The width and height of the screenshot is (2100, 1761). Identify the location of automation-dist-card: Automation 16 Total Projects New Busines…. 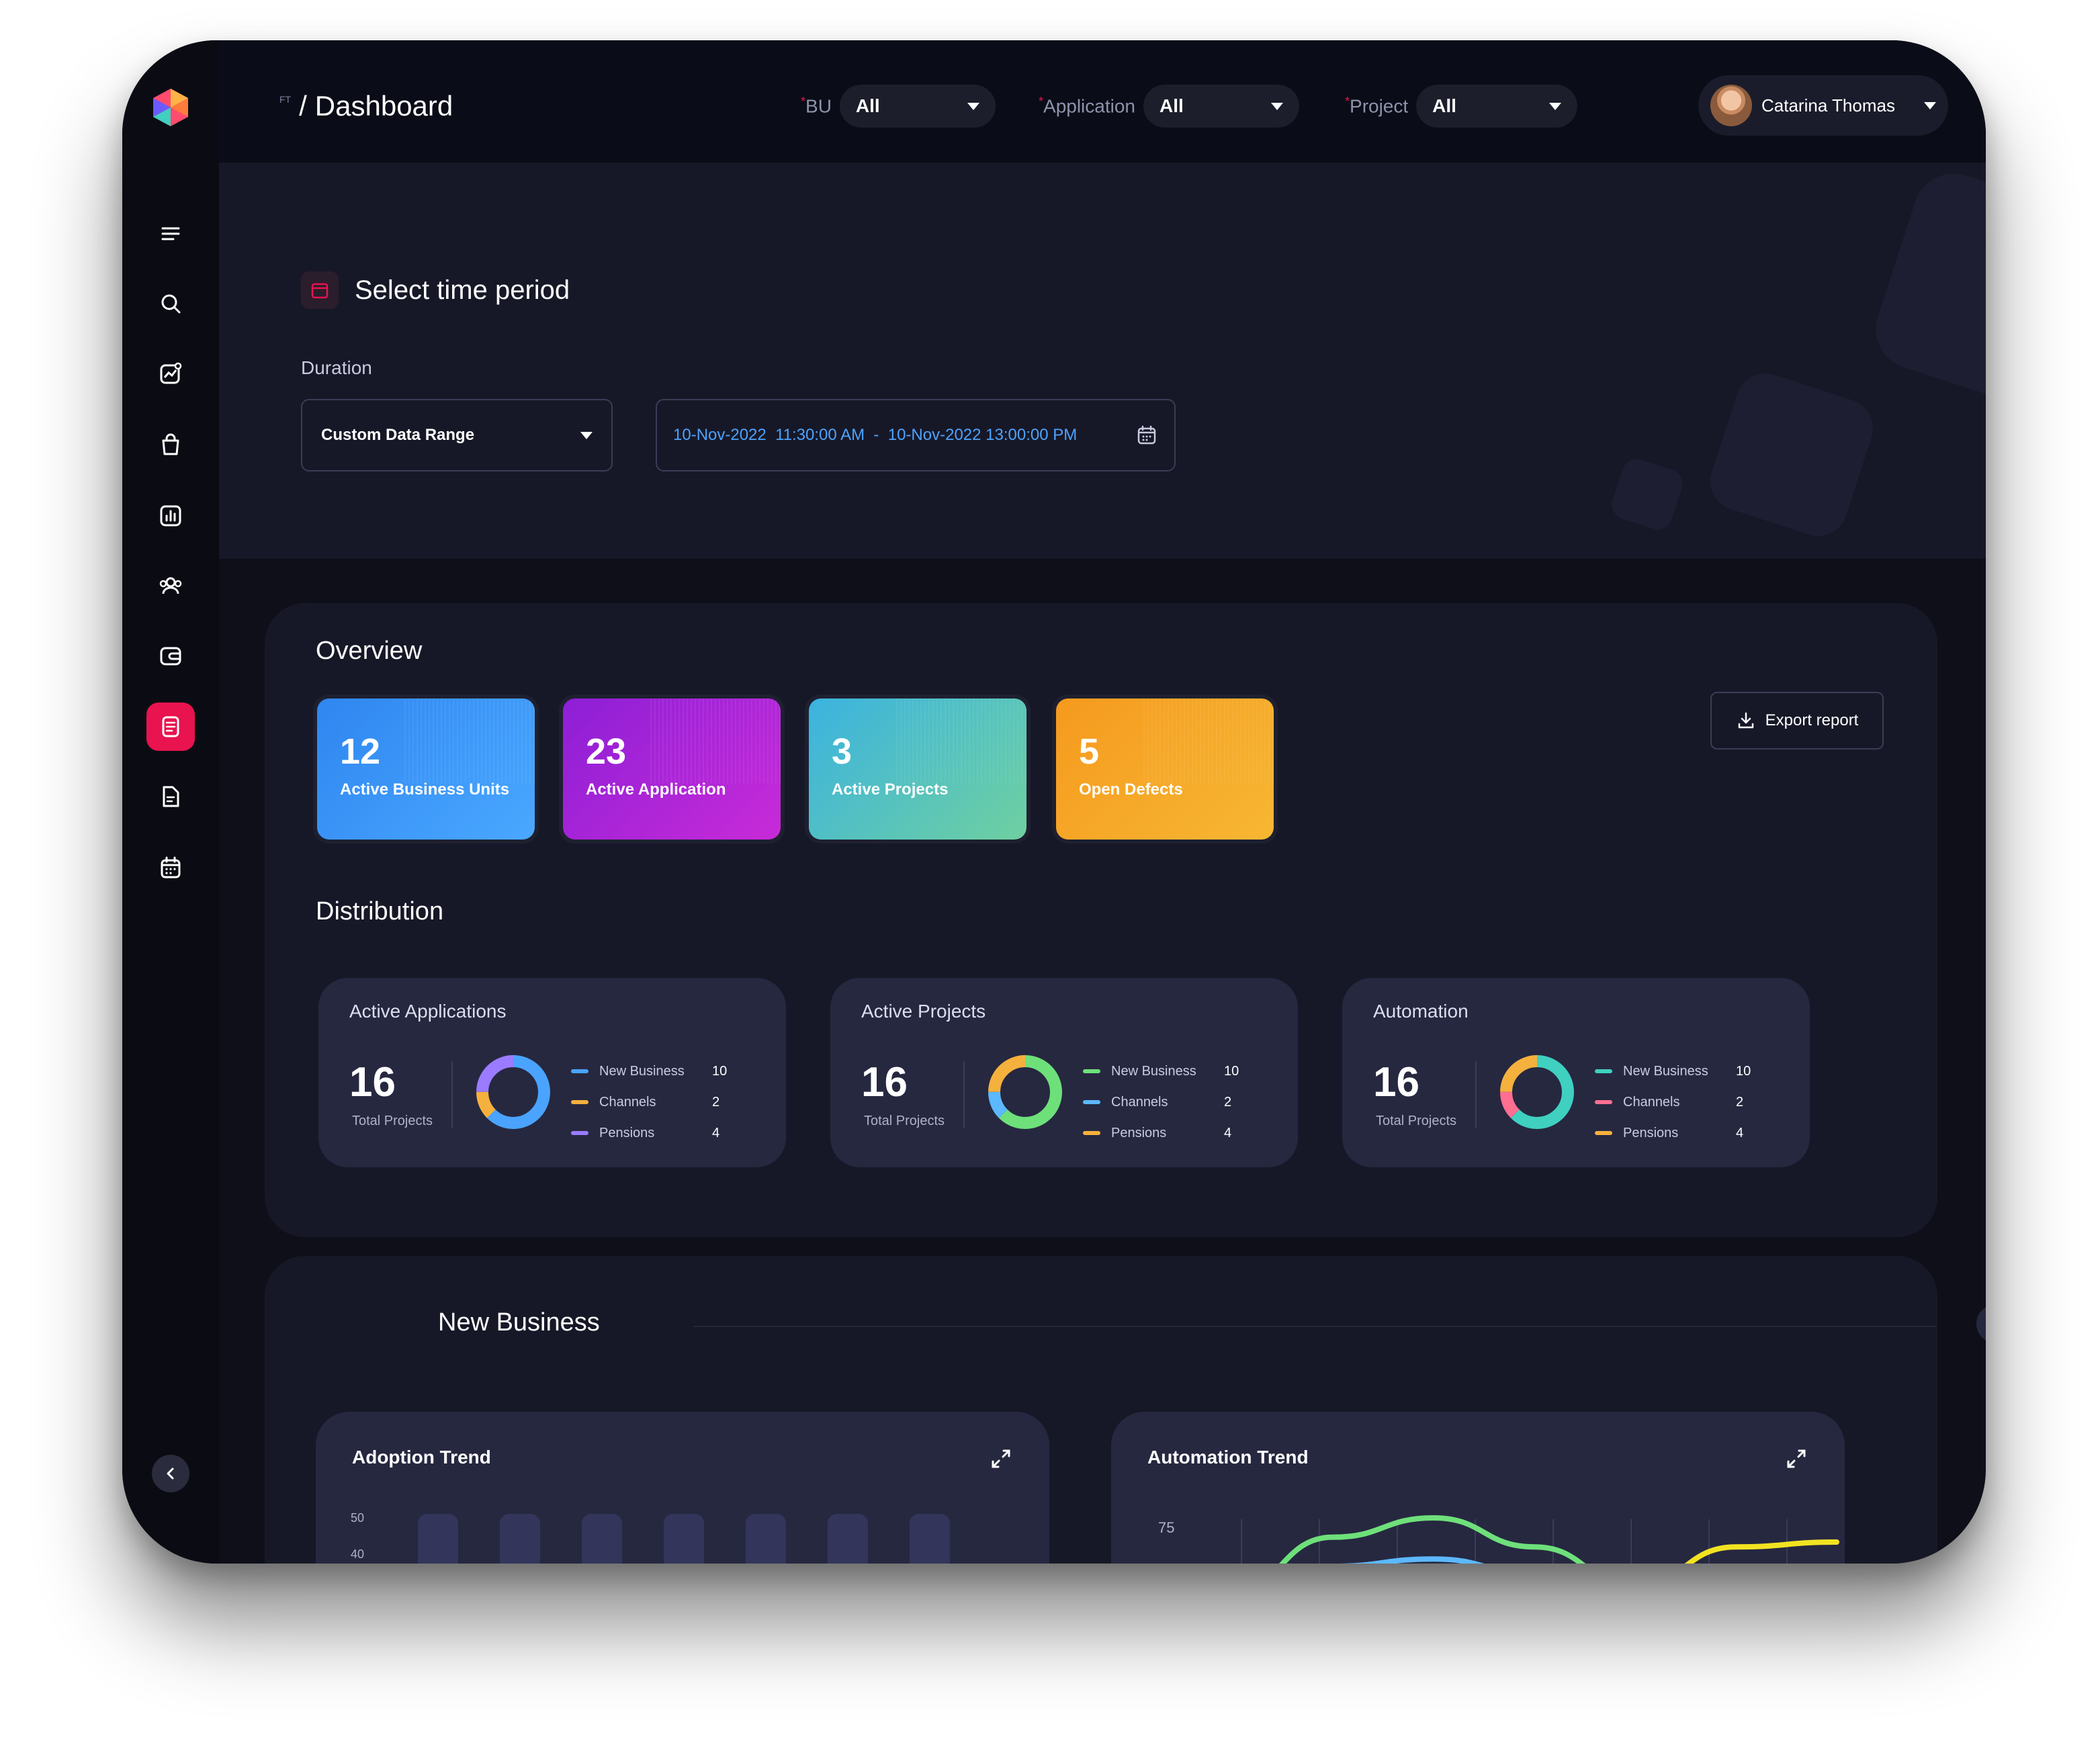
(1576, 1072).